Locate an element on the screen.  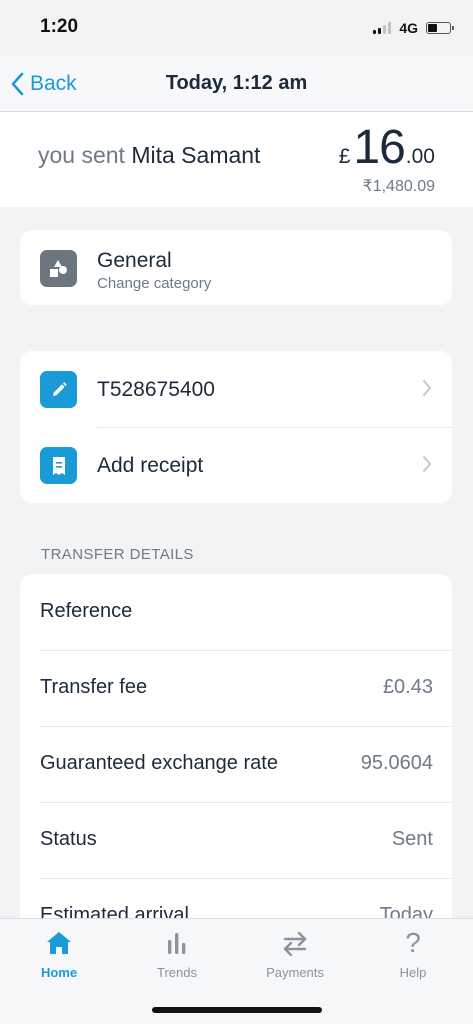
tab-home: Home is located at coordinates (59, 954).